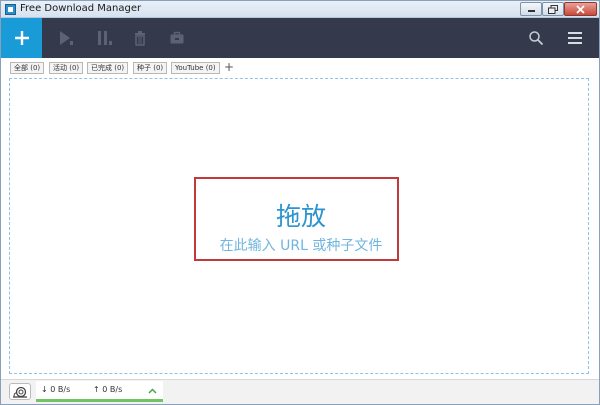 Image resolution: width=600 pixels, height=405 pixels. I want to click on expand-status-button, so click(152, 391).